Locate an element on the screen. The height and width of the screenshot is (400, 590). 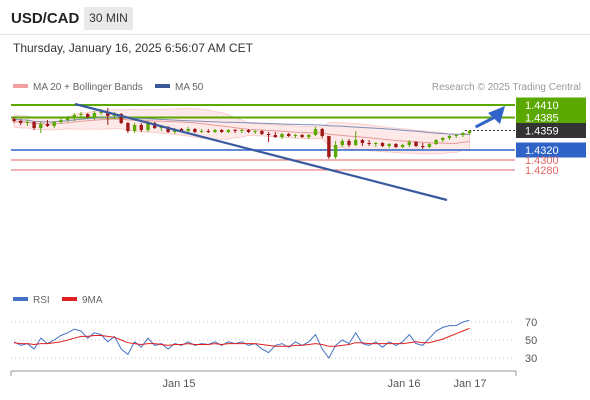
level-label: 1.4280 is located at coordinates (542, 171).